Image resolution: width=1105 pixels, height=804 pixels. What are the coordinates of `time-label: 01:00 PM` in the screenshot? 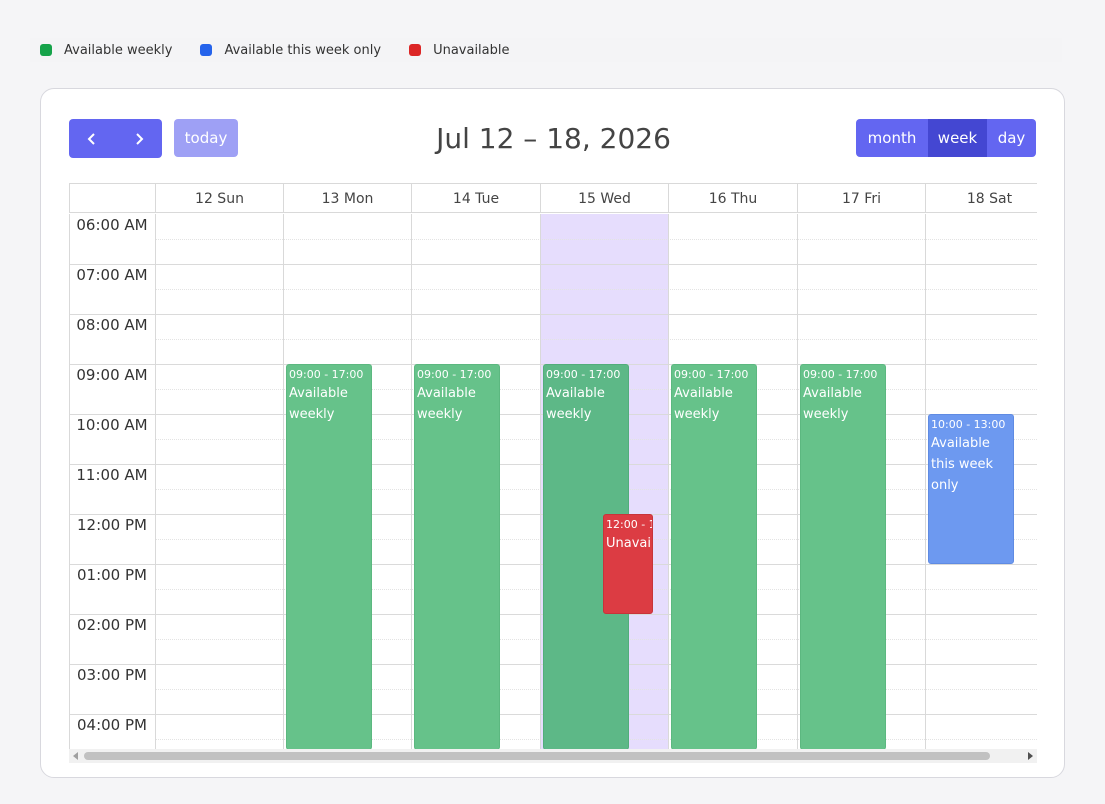 It's located at (112, 575).